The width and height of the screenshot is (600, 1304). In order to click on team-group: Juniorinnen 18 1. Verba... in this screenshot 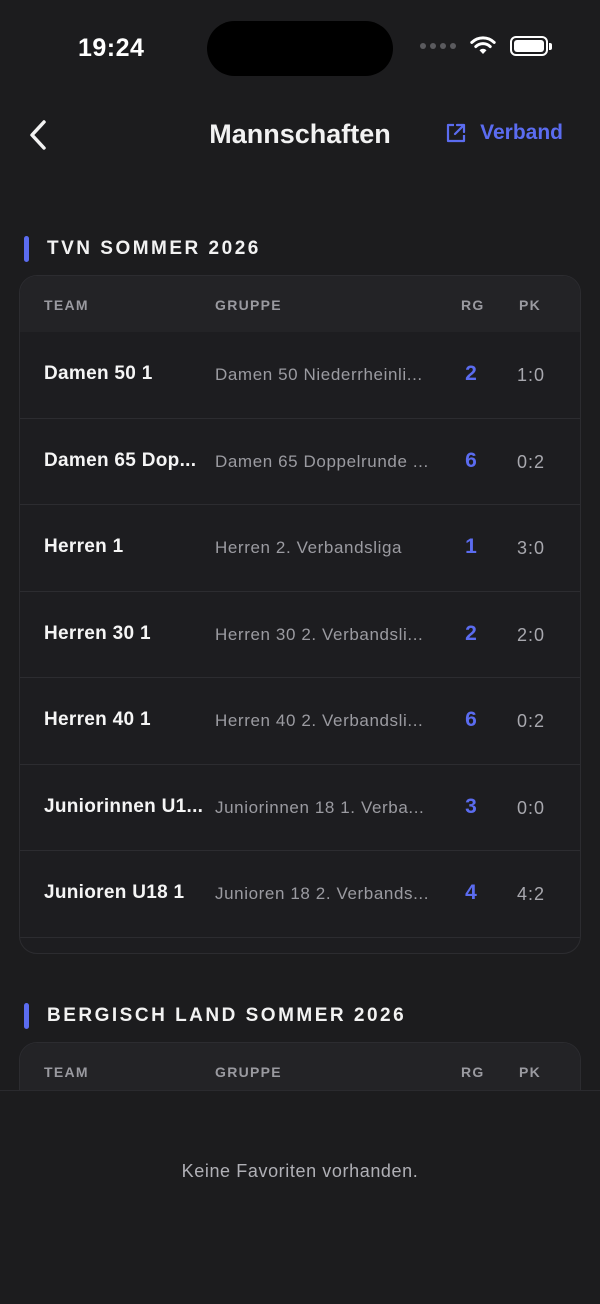, I will do `click(320, 807)`.